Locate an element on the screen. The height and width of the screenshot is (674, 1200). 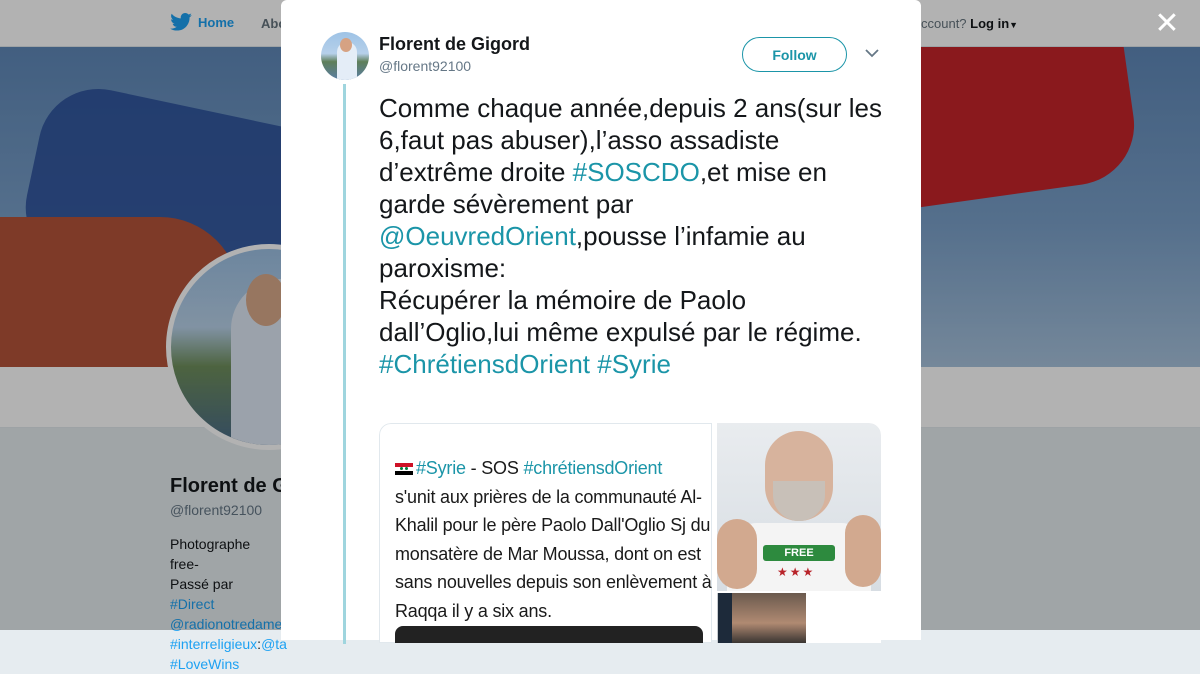
chevron-down-icon is located at coordinates (872, 53).